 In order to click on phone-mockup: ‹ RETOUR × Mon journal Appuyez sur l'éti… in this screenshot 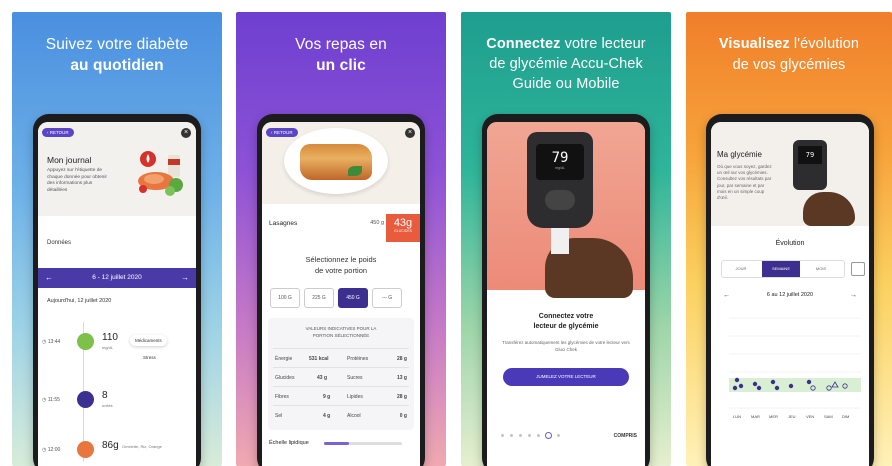, I will do `click(117, 290)`.